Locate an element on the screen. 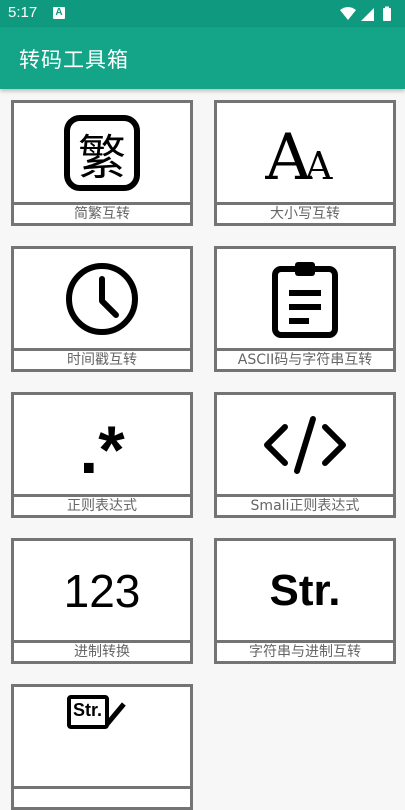  font-case-icon: A A is located at coordinates (299, 153).